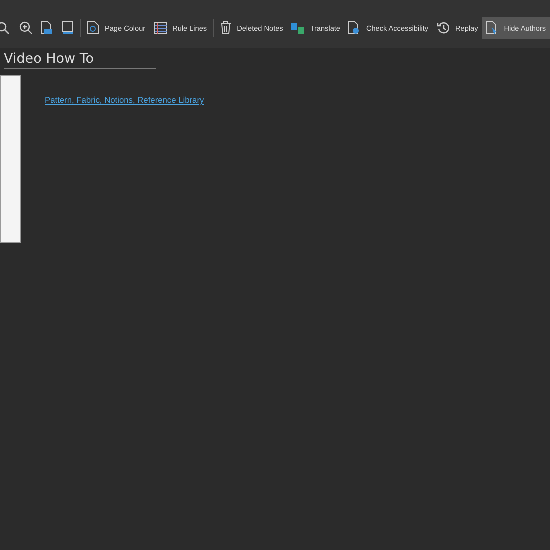 This screenshot has height=550, width=550. I want to click on page-title: Video How To, so click(80, 60).